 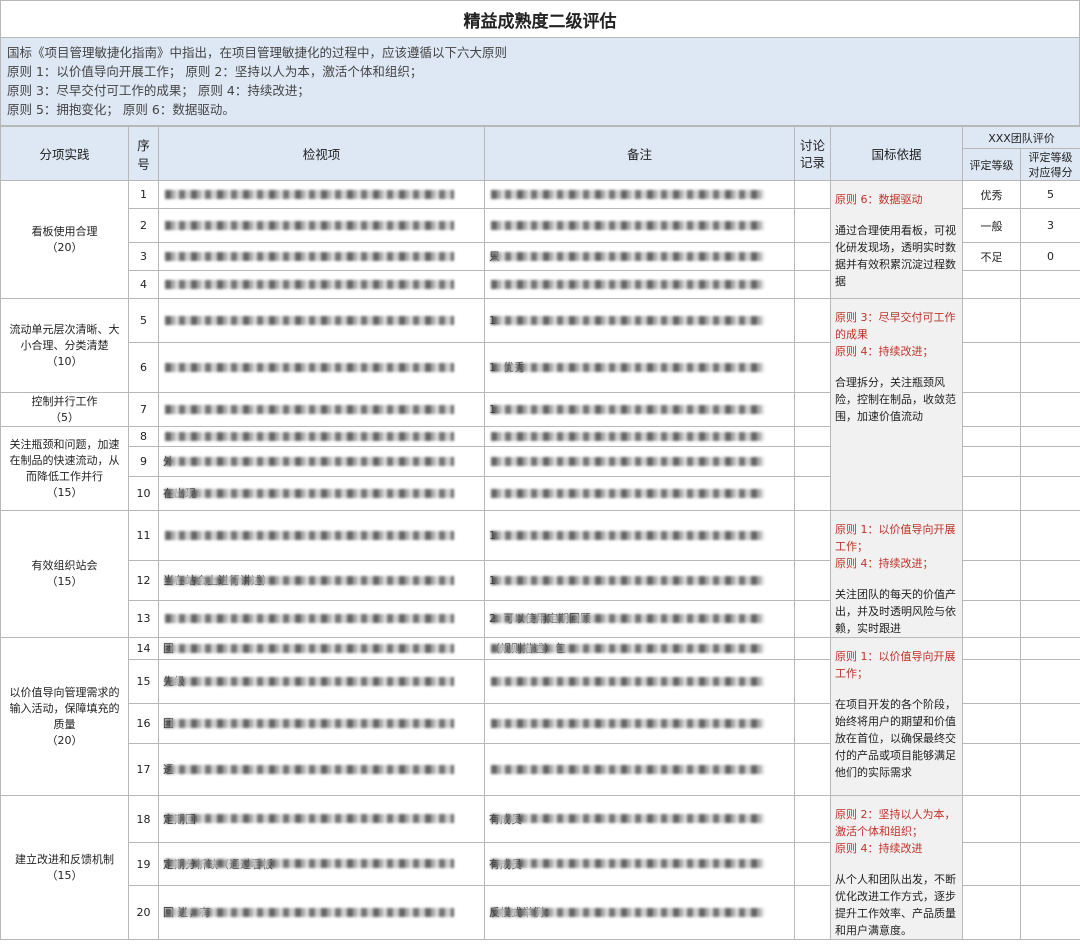 What do you see at coordinates (639, 367) in the screenshot?
I see `note-cell: 1. 优秀` at bounding box center [639, 367].